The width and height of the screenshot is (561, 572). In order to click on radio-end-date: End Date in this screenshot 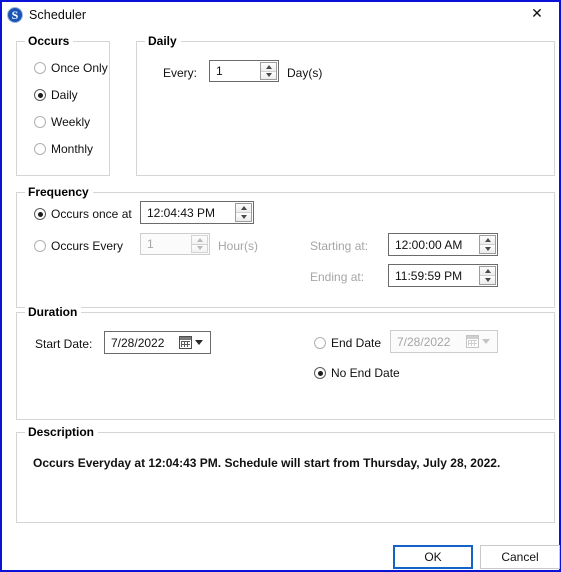, I will do `click(347, 343)`.